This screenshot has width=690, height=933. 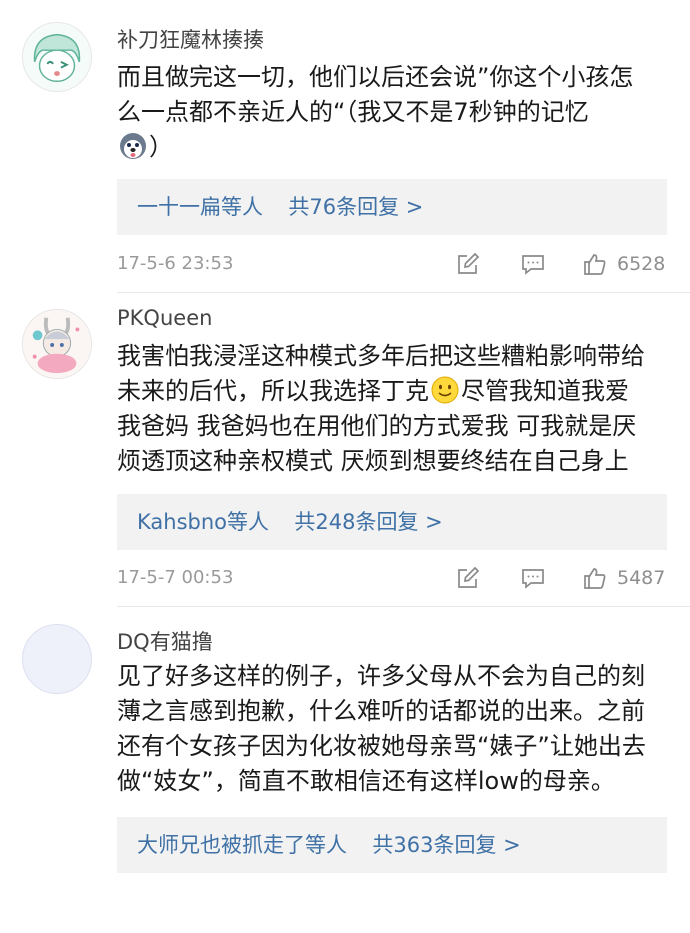 I want to click on comment-line: 还有个女孩子因为化妆被她母亲骂“婊子”让她出去, so click(x=381, y=746).